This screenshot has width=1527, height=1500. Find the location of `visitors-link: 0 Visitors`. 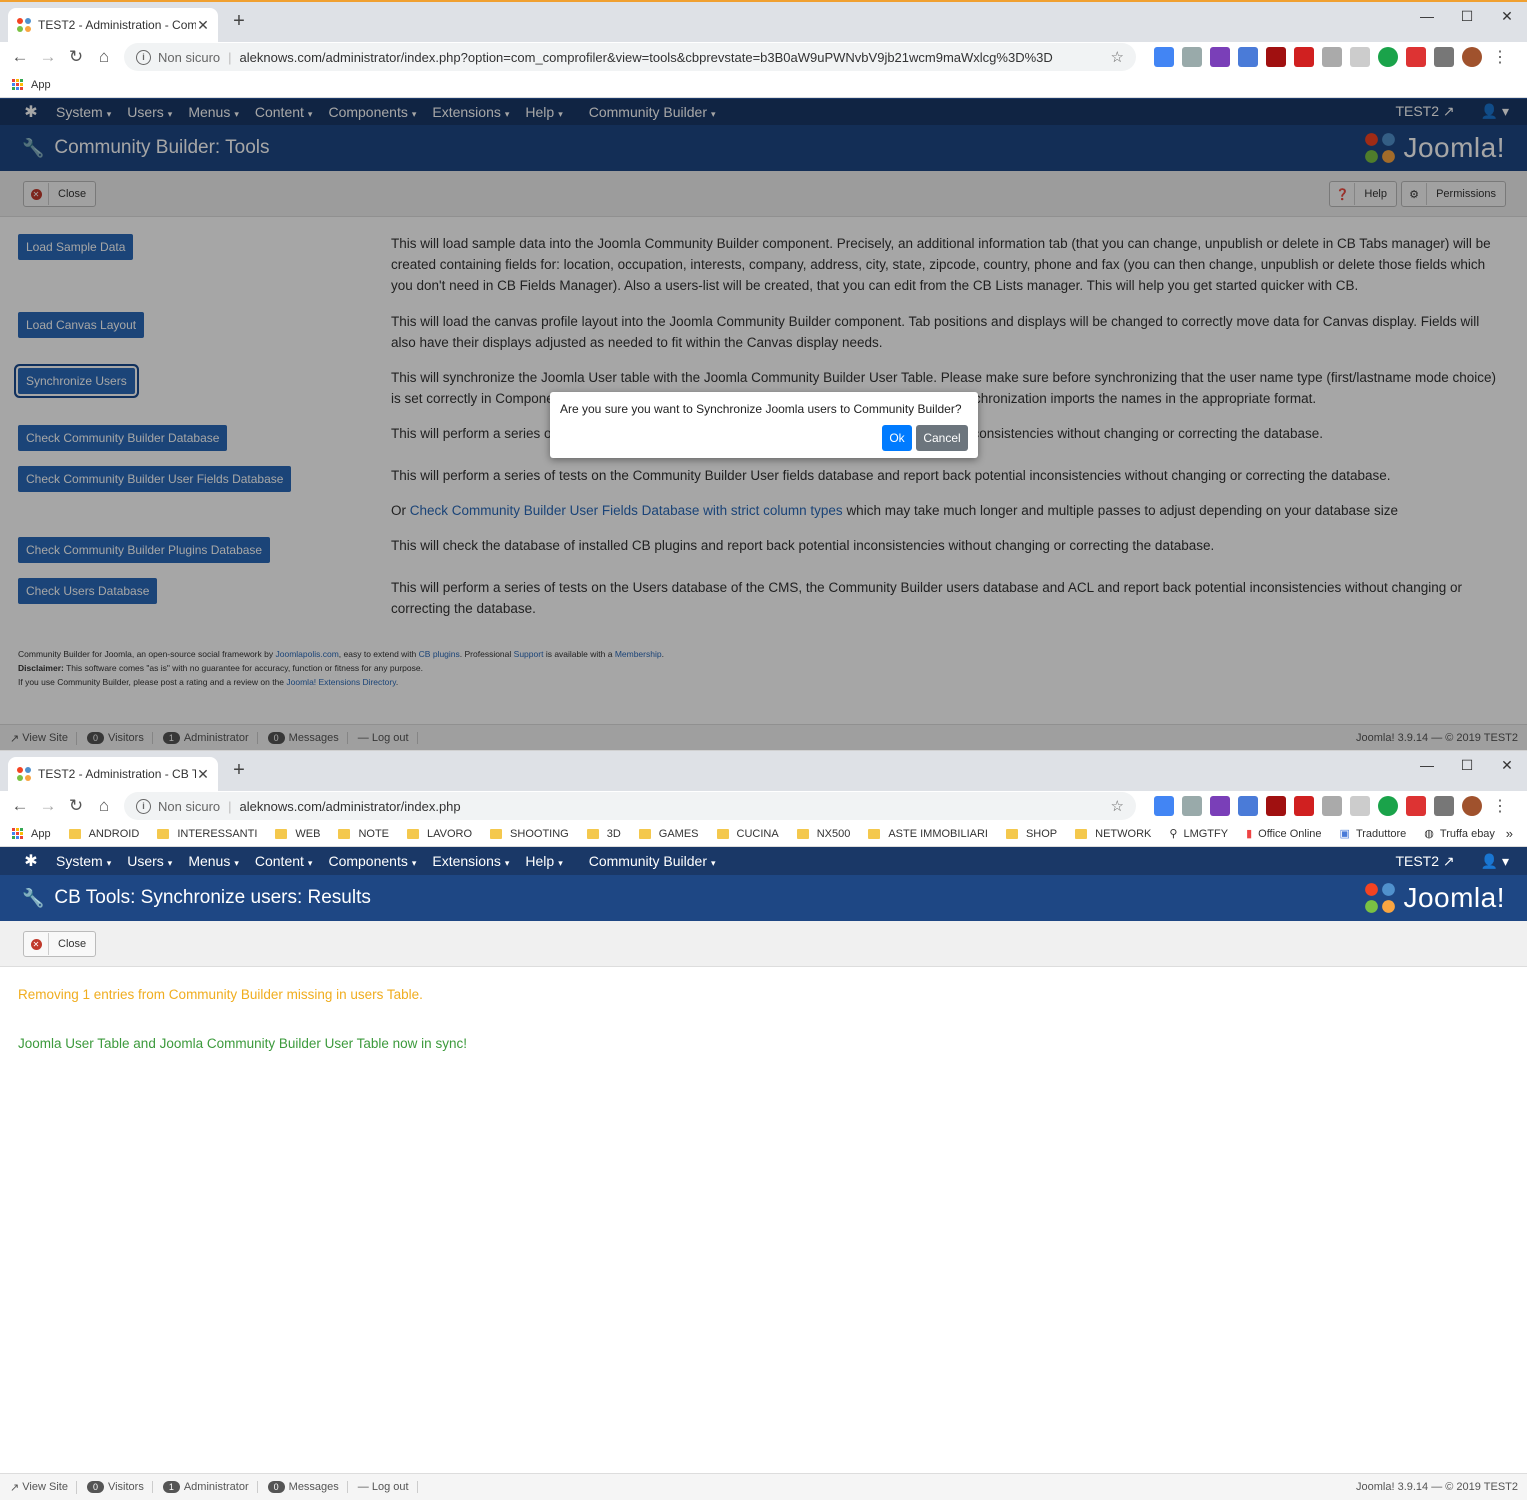

visitors-link: 0 Visitors is located at coordinates (119, 1487).